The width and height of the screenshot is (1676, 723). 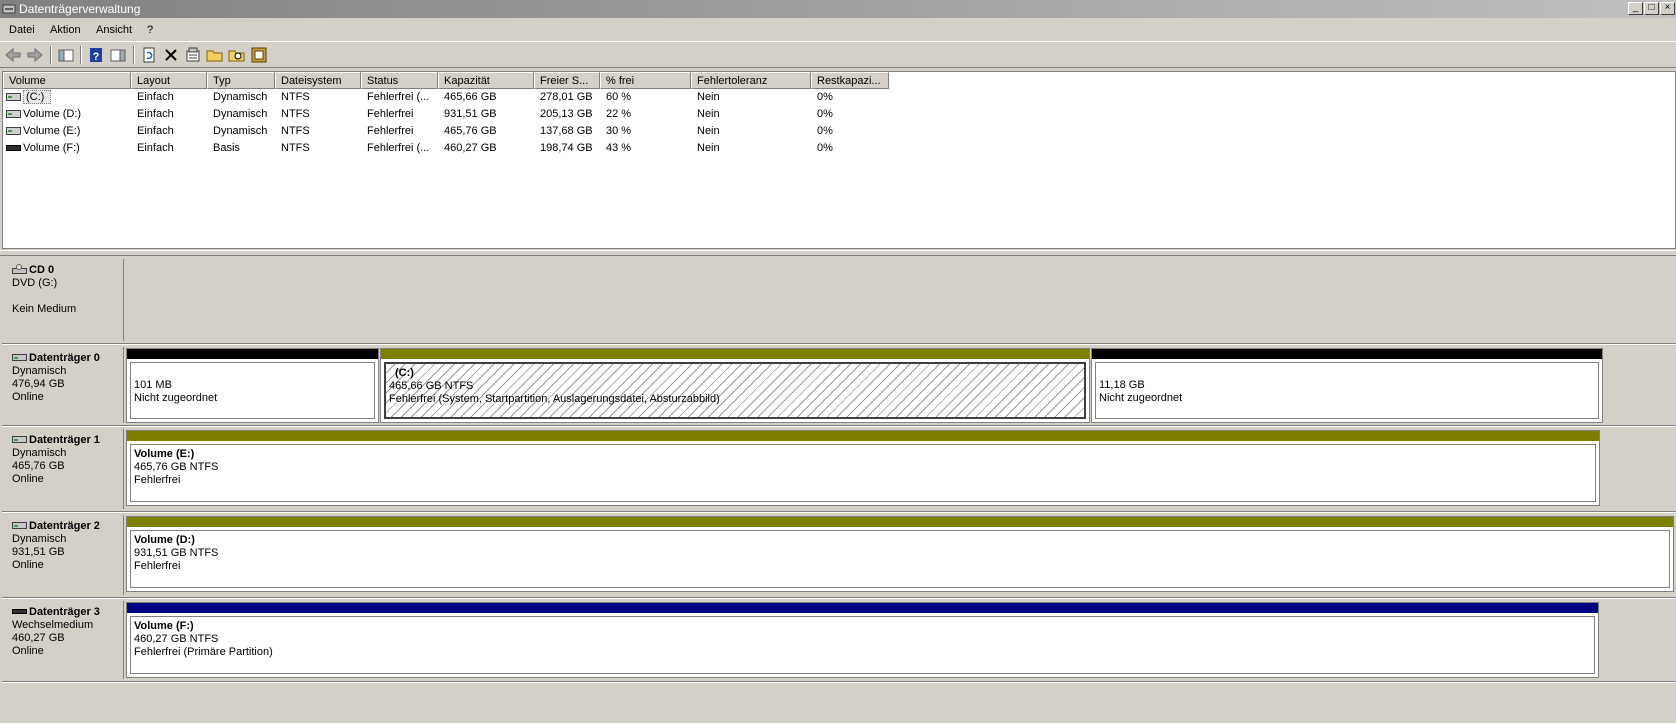 What do you see at coordinates (751, 80) in the screenshot?
I see `column-header-fehlertoleranz: Fehlertoleranz` at bounding box center [751, 80].